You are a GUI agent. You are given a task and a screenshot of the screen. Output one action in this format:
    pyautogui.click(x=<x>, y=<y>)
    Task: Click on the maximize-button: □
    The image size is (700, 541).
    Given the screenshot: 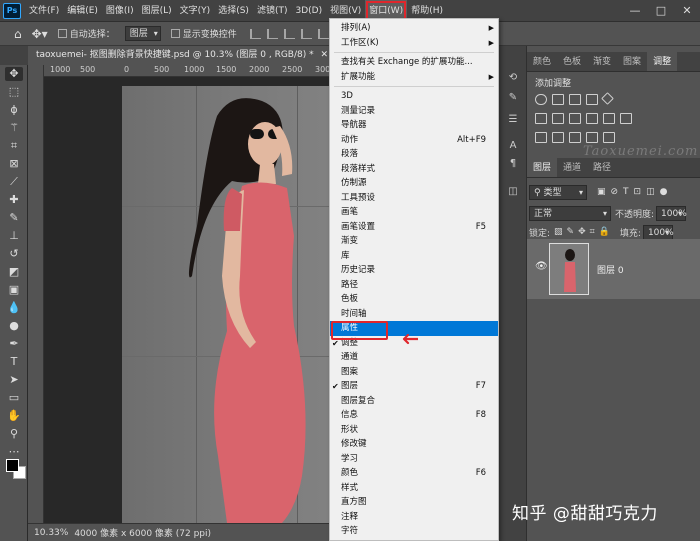 What is the action you would take?
    pyautogui.click(x=661, y=11)
    